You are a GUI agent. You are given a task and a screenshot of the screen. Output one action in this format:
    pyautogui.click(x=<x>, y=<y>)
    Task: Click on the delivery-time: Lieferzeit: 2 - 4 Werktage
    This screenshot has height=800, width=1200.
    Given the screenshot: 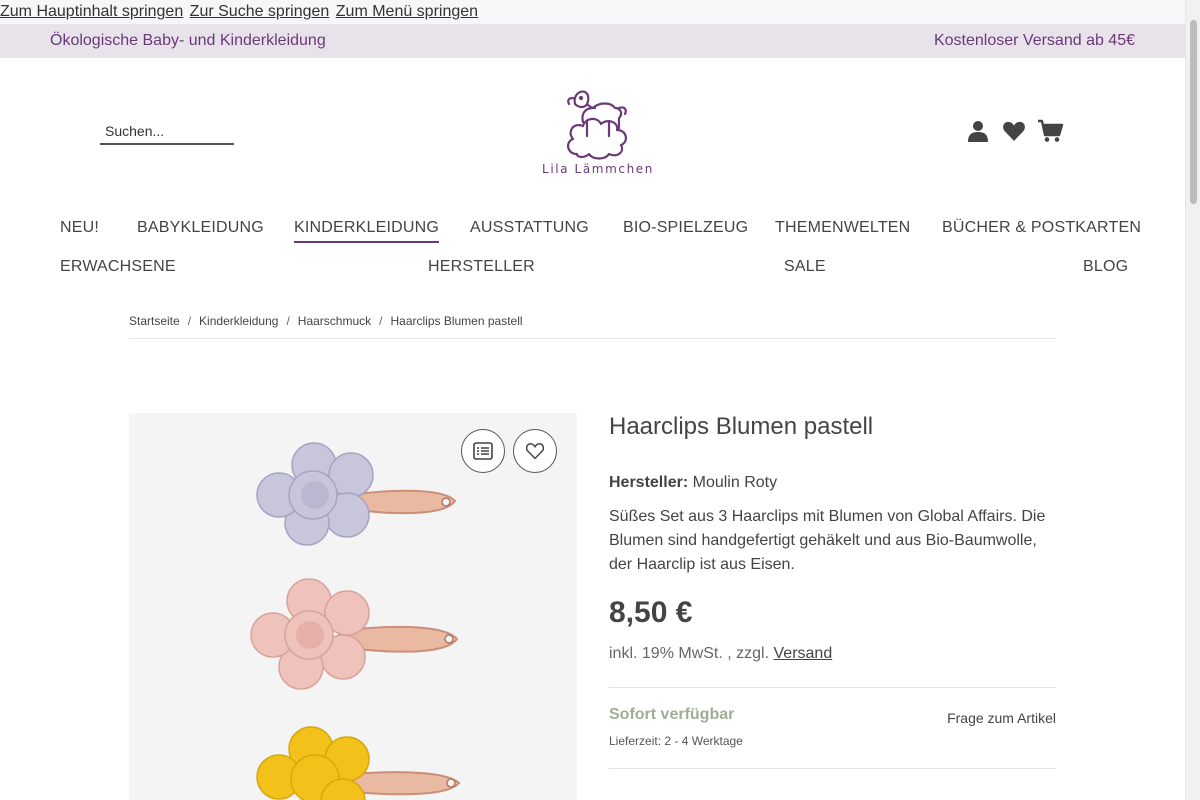 What is the action you would take?
    pyautogui.click(x=676, y=741)
    